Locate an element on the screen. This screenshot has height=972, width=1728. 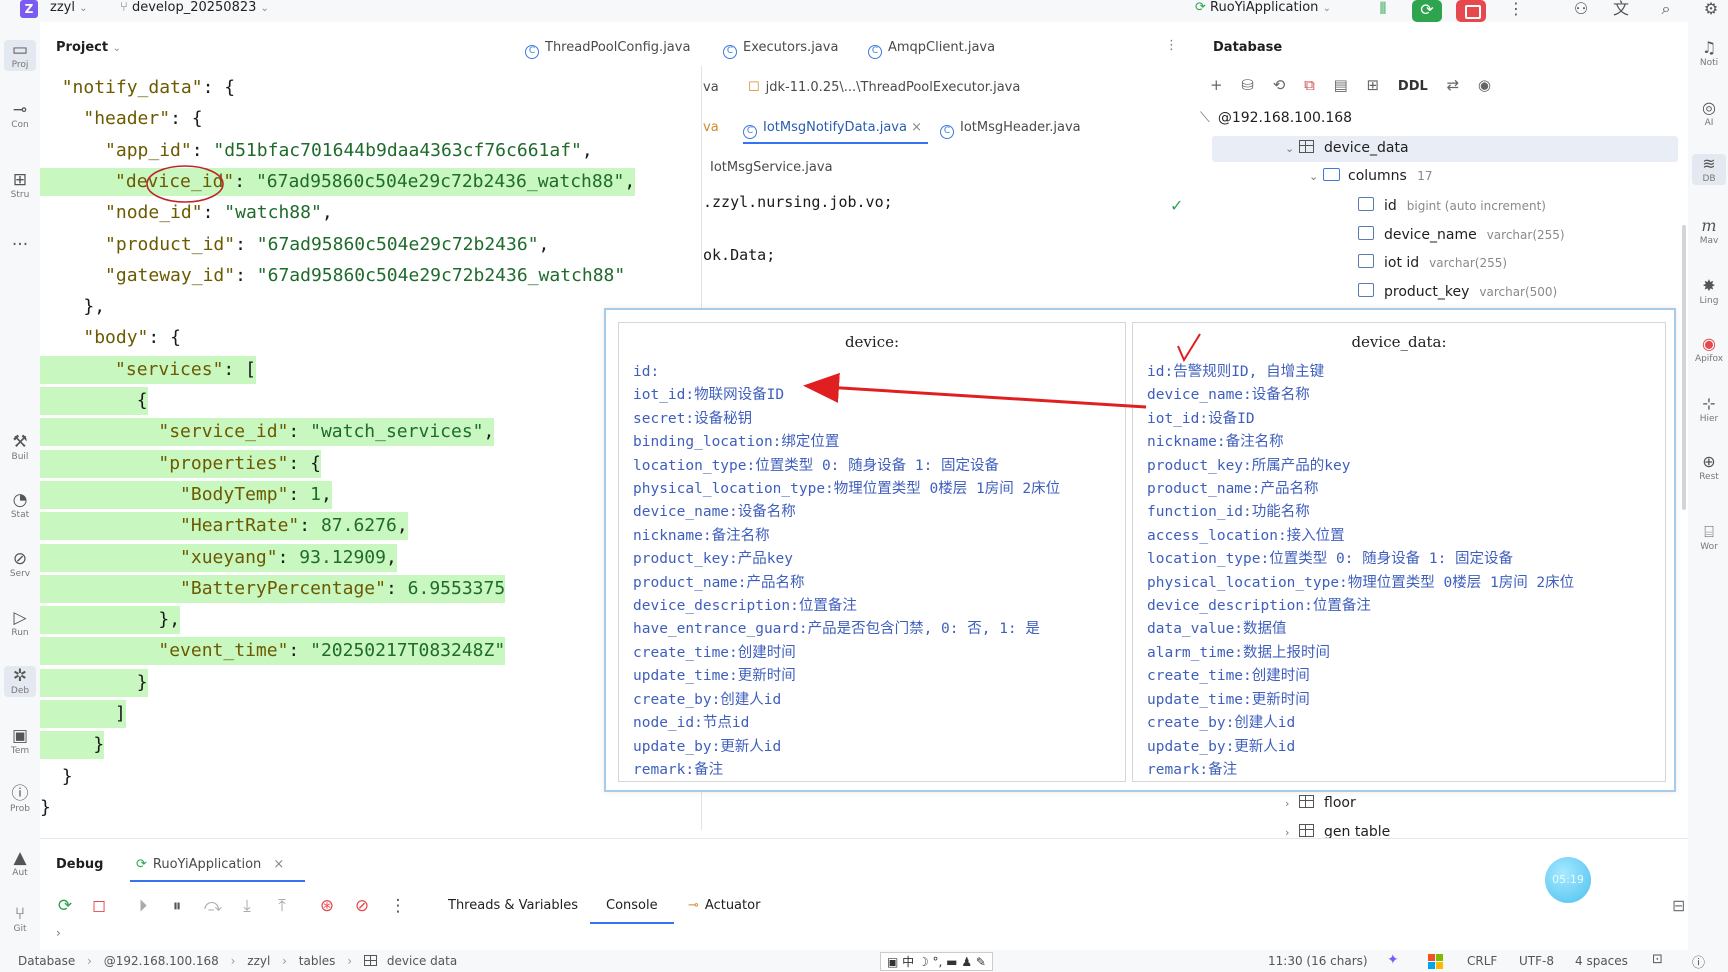
mute-breakpoints-icon: ⊘ is located at coordinates (362, 906).